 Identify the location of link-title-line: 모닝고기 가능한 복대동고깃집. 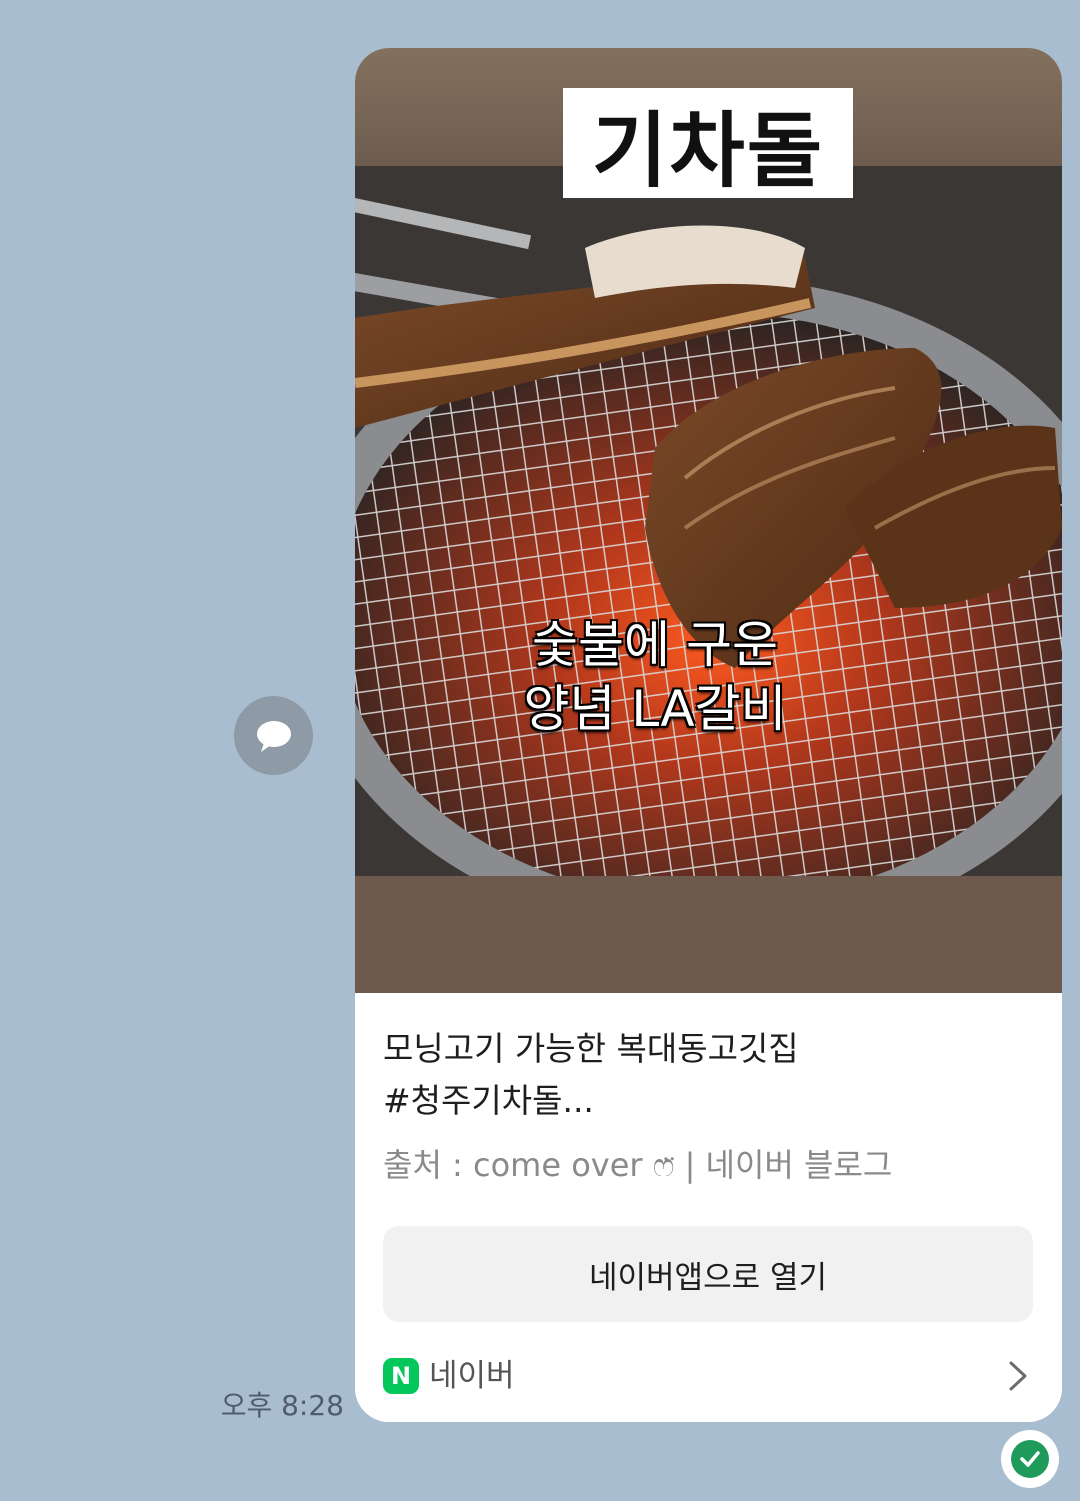
(591, 1048).